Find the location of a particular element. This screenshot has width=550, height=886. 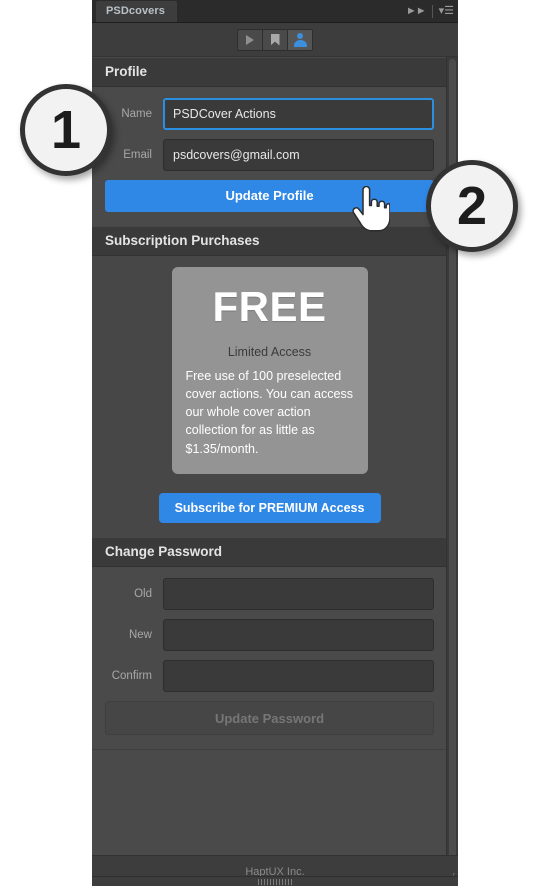

panel-icon-toolbar-row is located at coordinates (275, 40).